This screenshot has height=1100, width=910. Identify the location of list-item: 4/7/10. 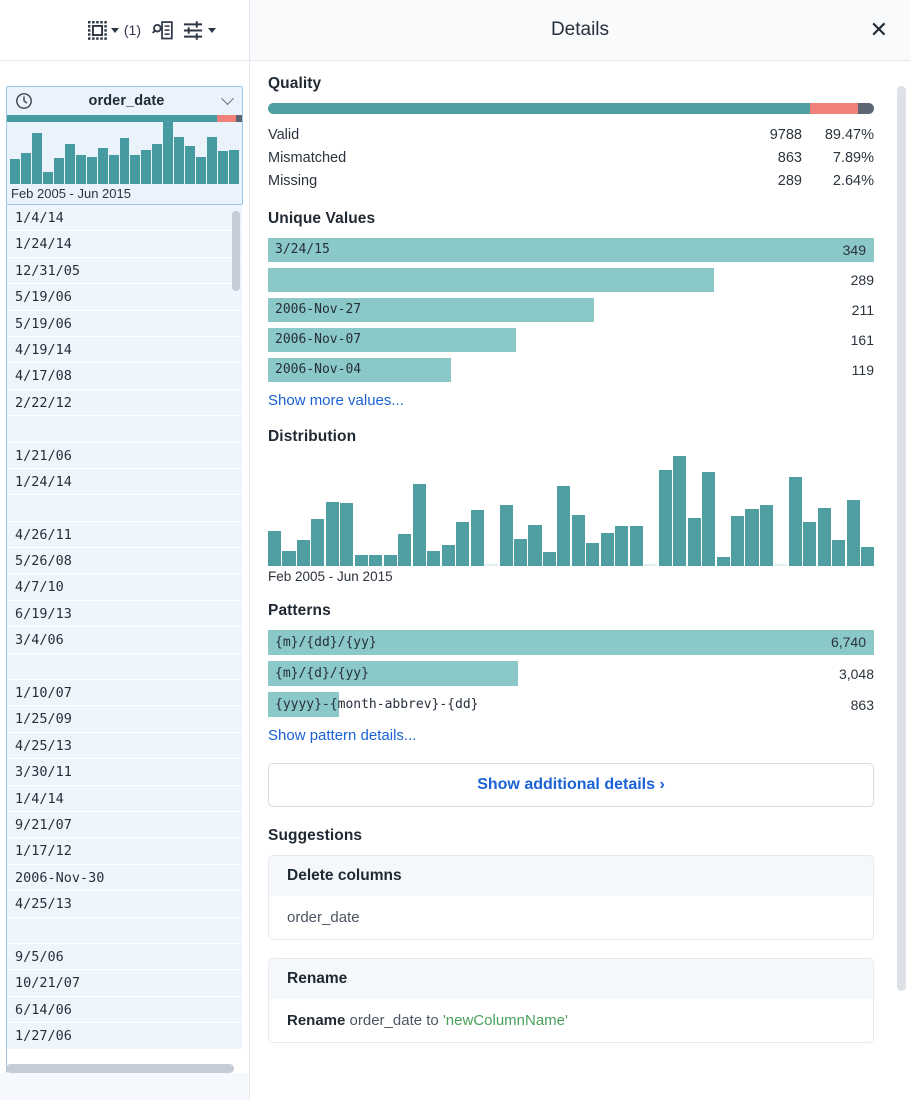
(124, 587).